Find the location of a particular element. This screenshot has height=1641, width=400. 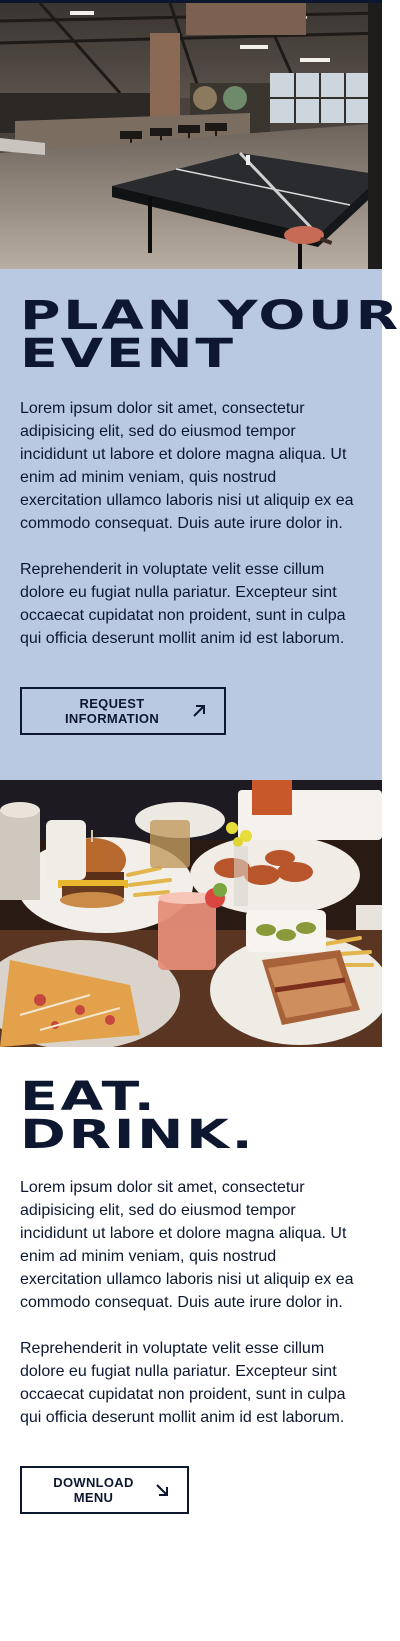

eat-drink-heading: EAT. DRINK. is located at coordinates (210, 1116).